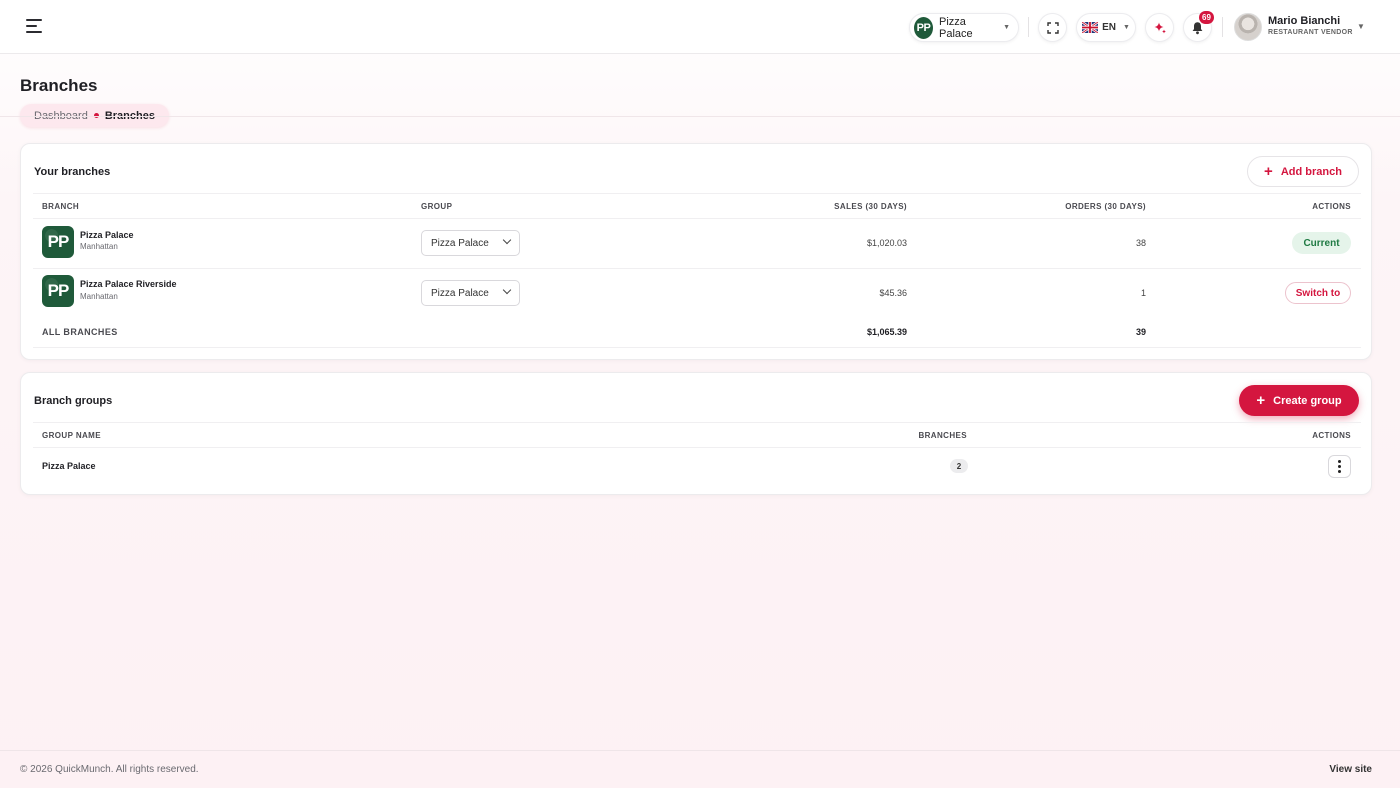 The height and width of the screenshot is (788, 1400). Describe the element at coordinates (437, 206) in the screenshot. I see `column-header-group: GROUP` at that location.